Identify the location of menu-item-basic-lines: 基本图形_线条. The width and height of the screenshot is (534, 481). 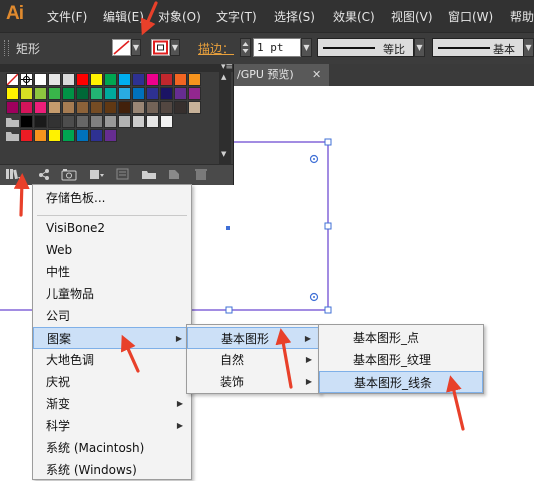
(401, 382).